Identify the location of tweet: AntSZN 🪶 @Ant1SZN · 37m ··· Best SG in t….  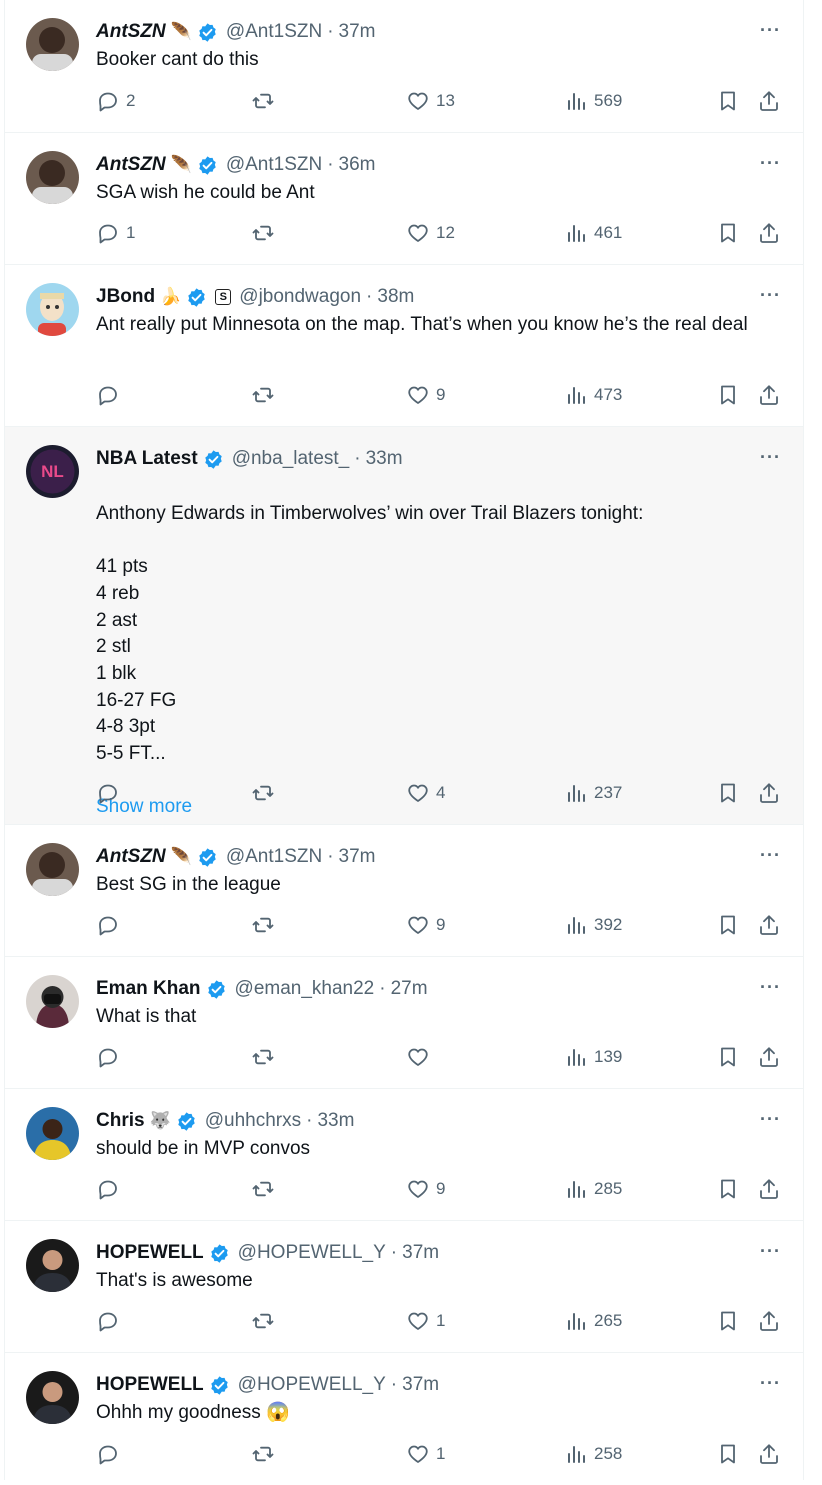
(404, 891).